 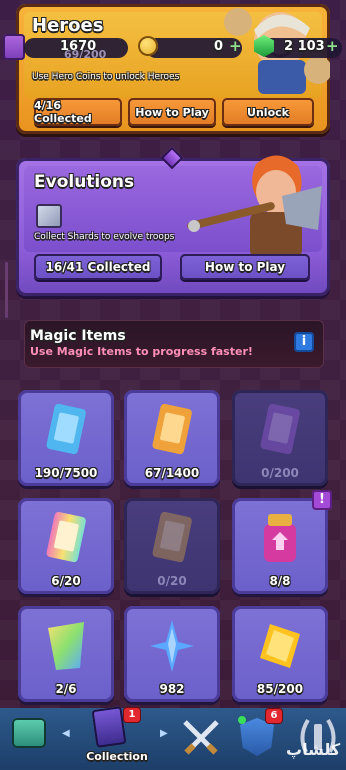 What do you see at coordinates (66, 473) in the screenshot?
I see `item-count: 190/7500` at bounding box center [66, 473].